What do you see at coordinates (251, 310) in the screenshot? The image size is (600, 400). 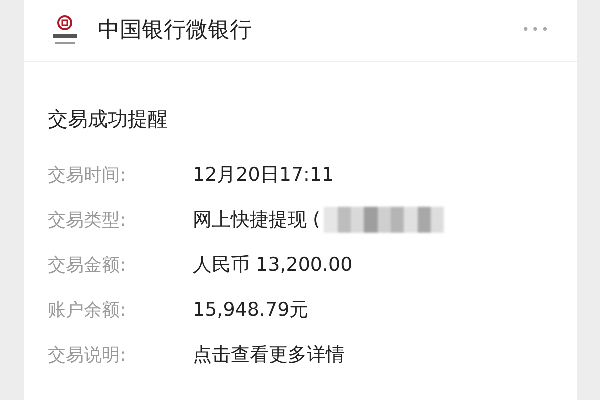 I see `field-value: 15,948.79元` at bounding box center [251, 310].